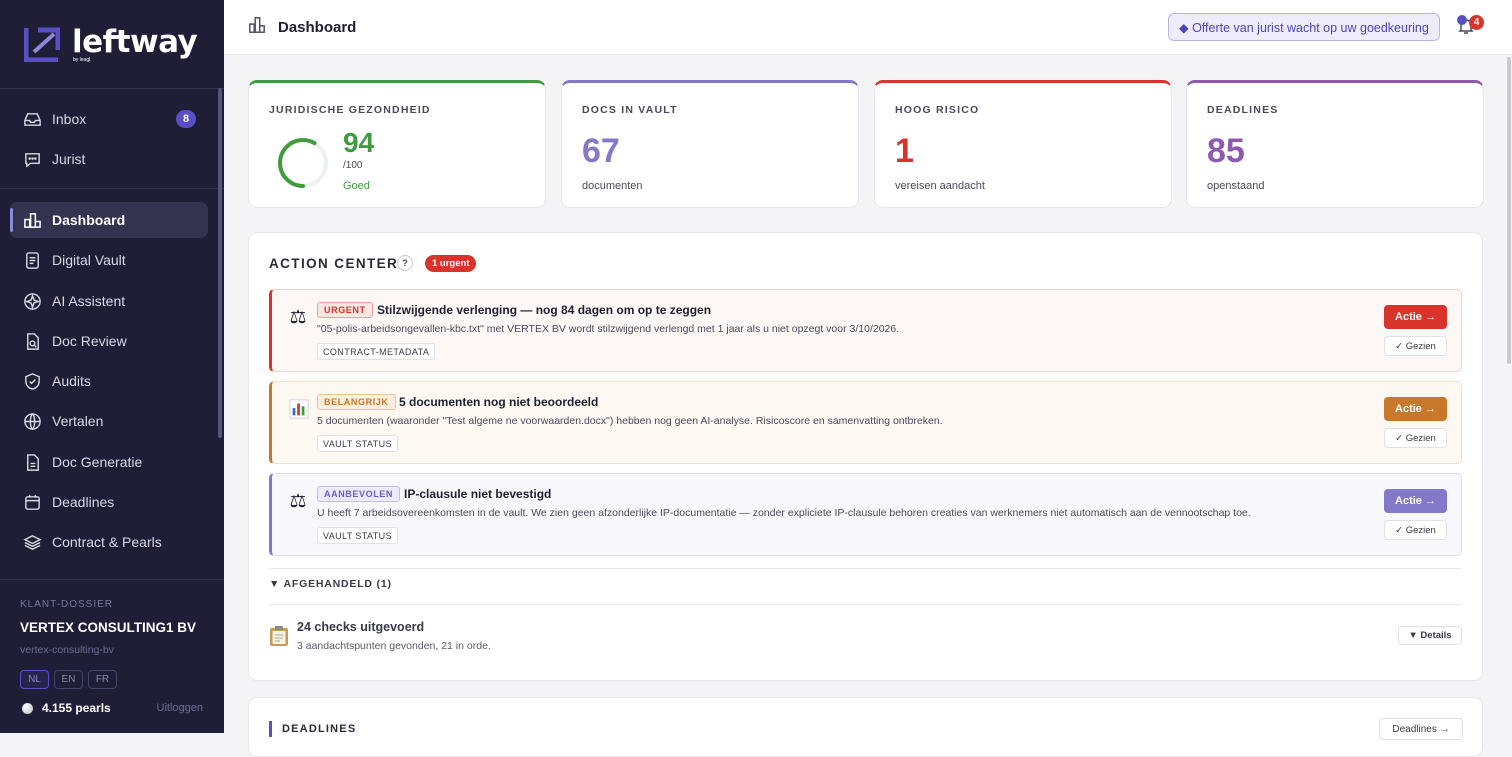 The image size is (1512, 757). What do you see at coordinates (303, 163) in the screenshot?
I see `health-gauge` at bounding box center [303, 163].